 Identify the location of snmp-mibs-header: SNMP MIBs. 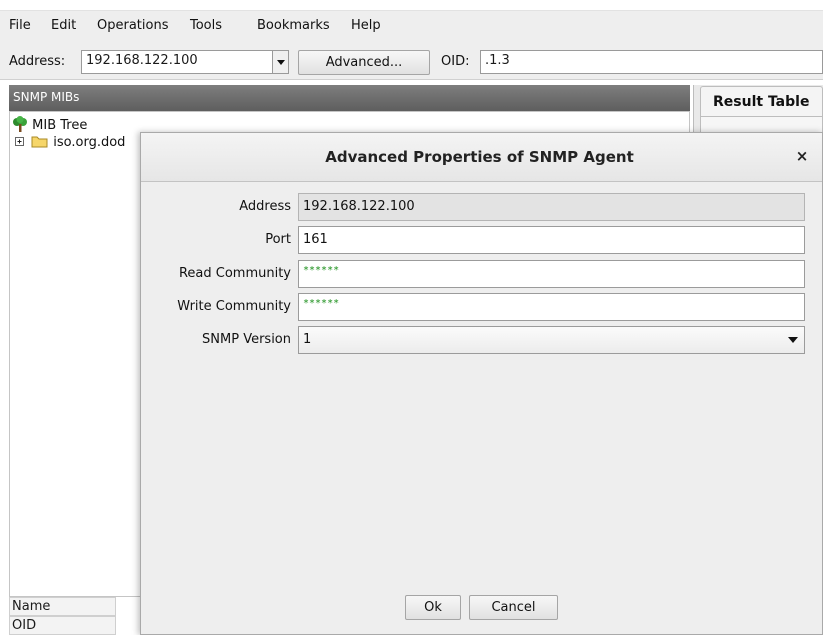
(349, 98).